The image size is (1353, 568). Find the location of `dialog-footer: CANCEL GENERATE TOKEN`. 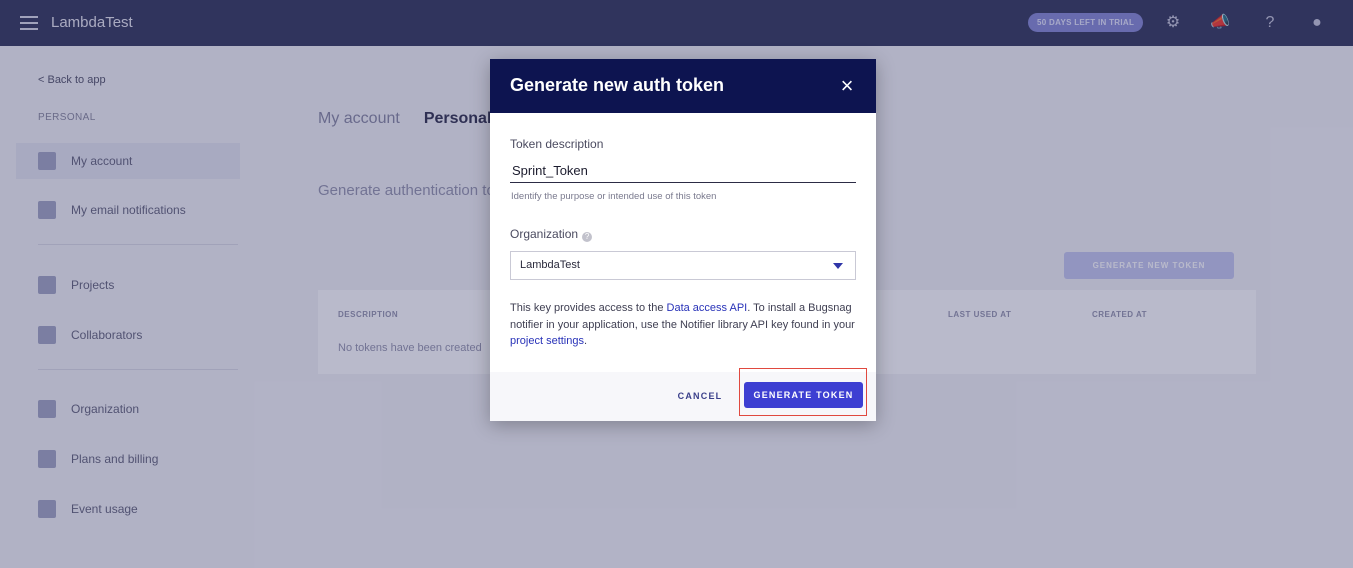

dialog-footer: CANCEL GENERATE TOKEN is located at coordinates (683, 394).